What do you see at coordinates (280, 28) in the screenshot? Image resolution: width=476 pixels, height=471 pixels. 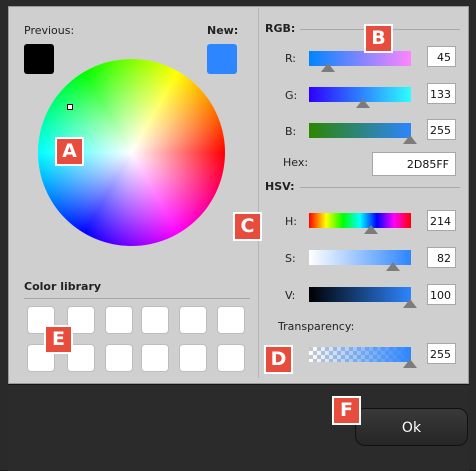 I see `rgb-title: RGB:` at bounding box center [280, 28].